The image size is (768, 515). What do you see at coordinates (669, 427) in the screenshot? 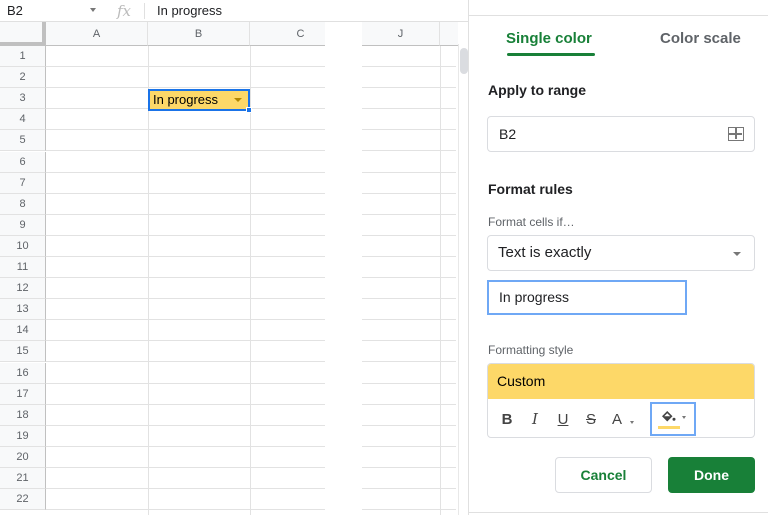
I see `fill-color-swatch` at bounding box center [669, 427].